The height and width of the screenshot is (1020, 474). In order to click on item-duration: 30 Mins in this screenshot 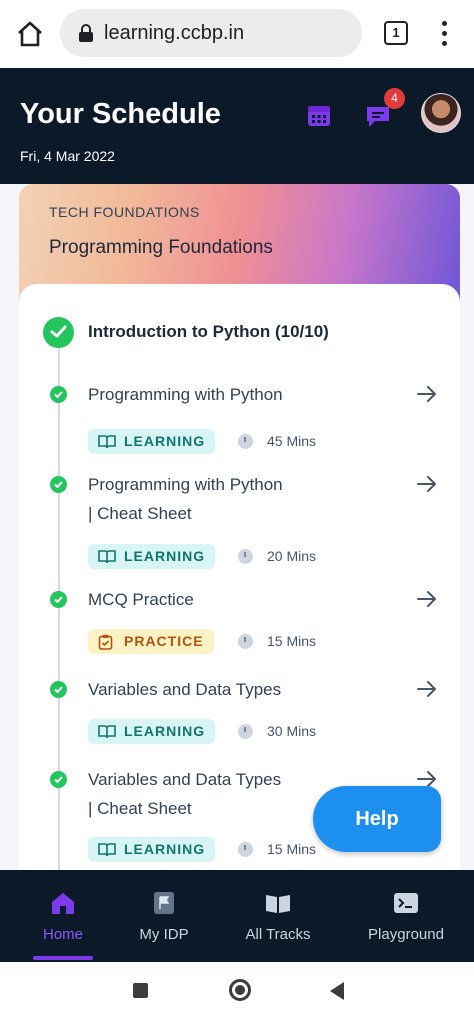, I will do `click(292, 731)`.